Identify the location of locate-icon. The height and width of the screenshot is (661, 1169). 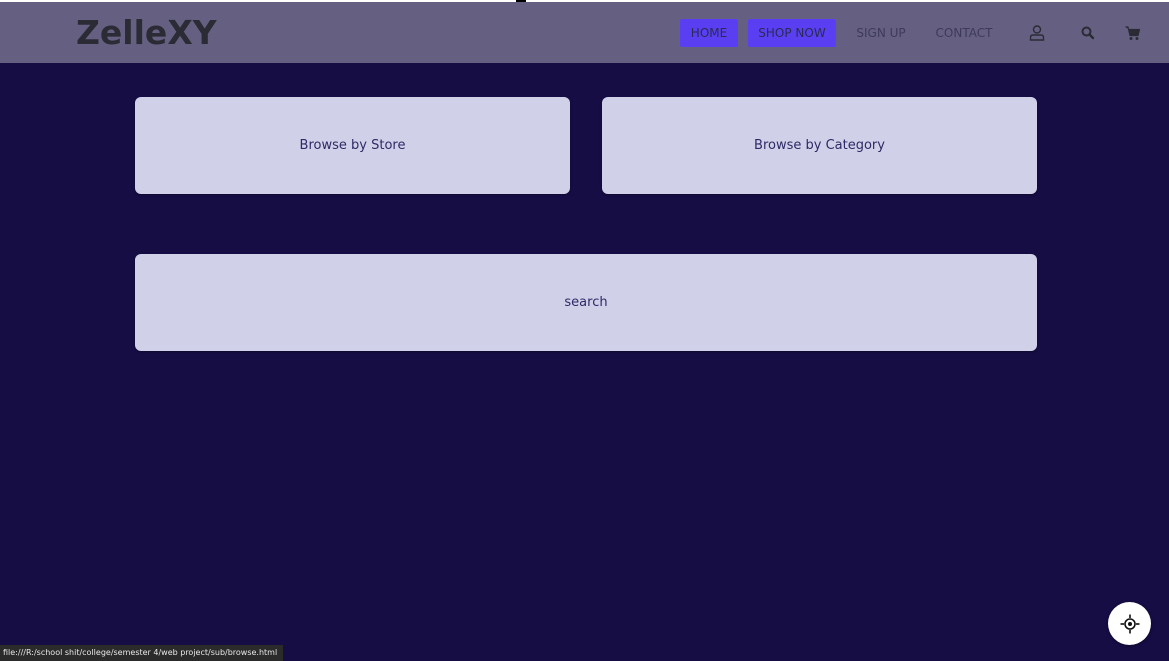
(1129, 623).